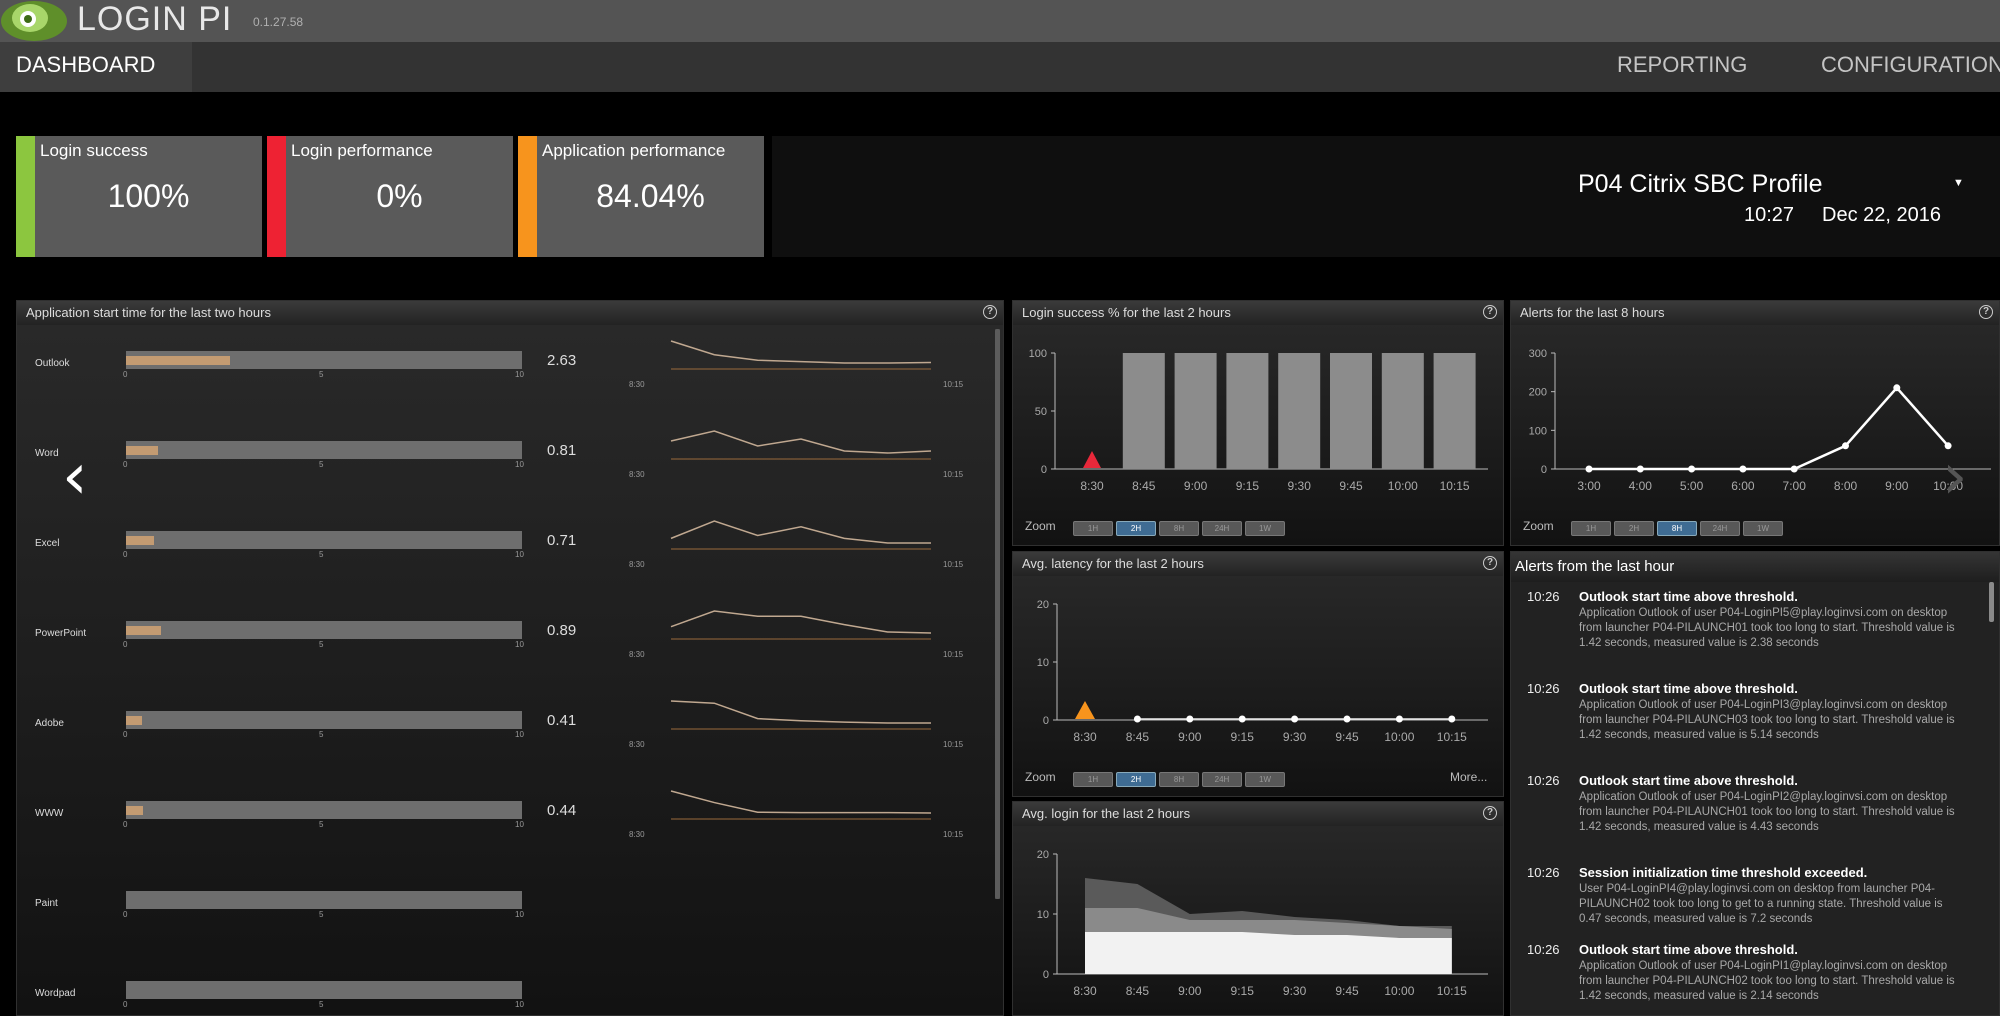 This screenshot has width=2000, height=1016. Describe the element at coordinates (1043, 915) in the screenshot. I see `y-tick-label: 10` at that location.